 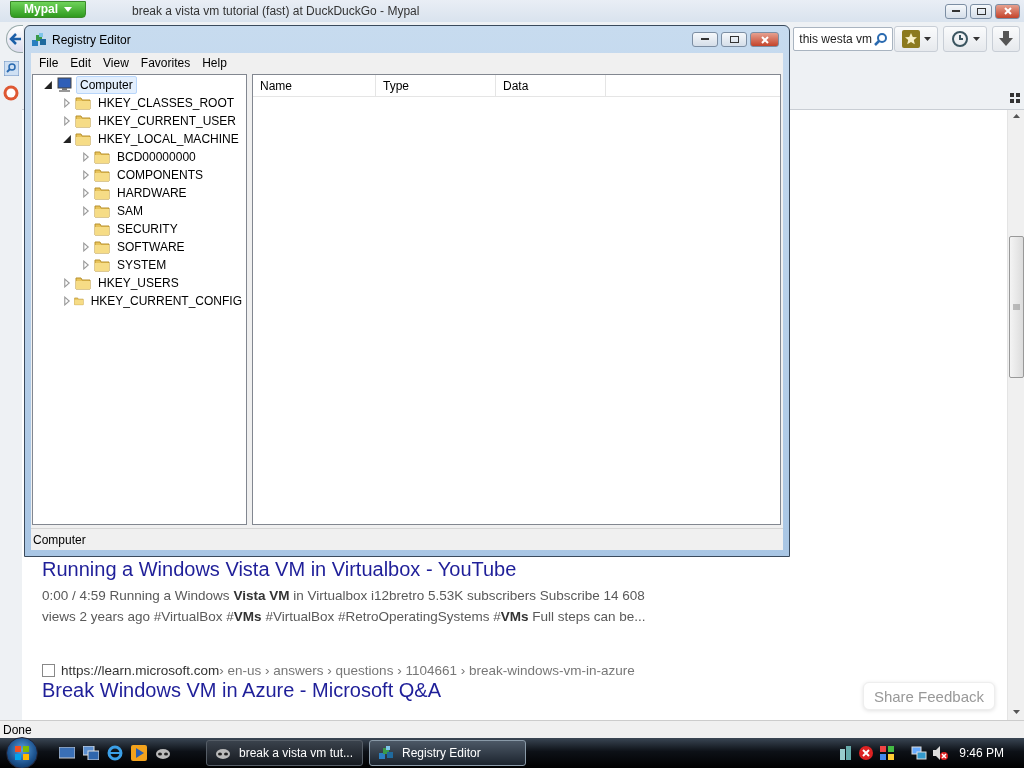 What do you see at coordinates (1015, 415) in the screenshot?
I see `scrollbar` at bounding box center [1015, 415].